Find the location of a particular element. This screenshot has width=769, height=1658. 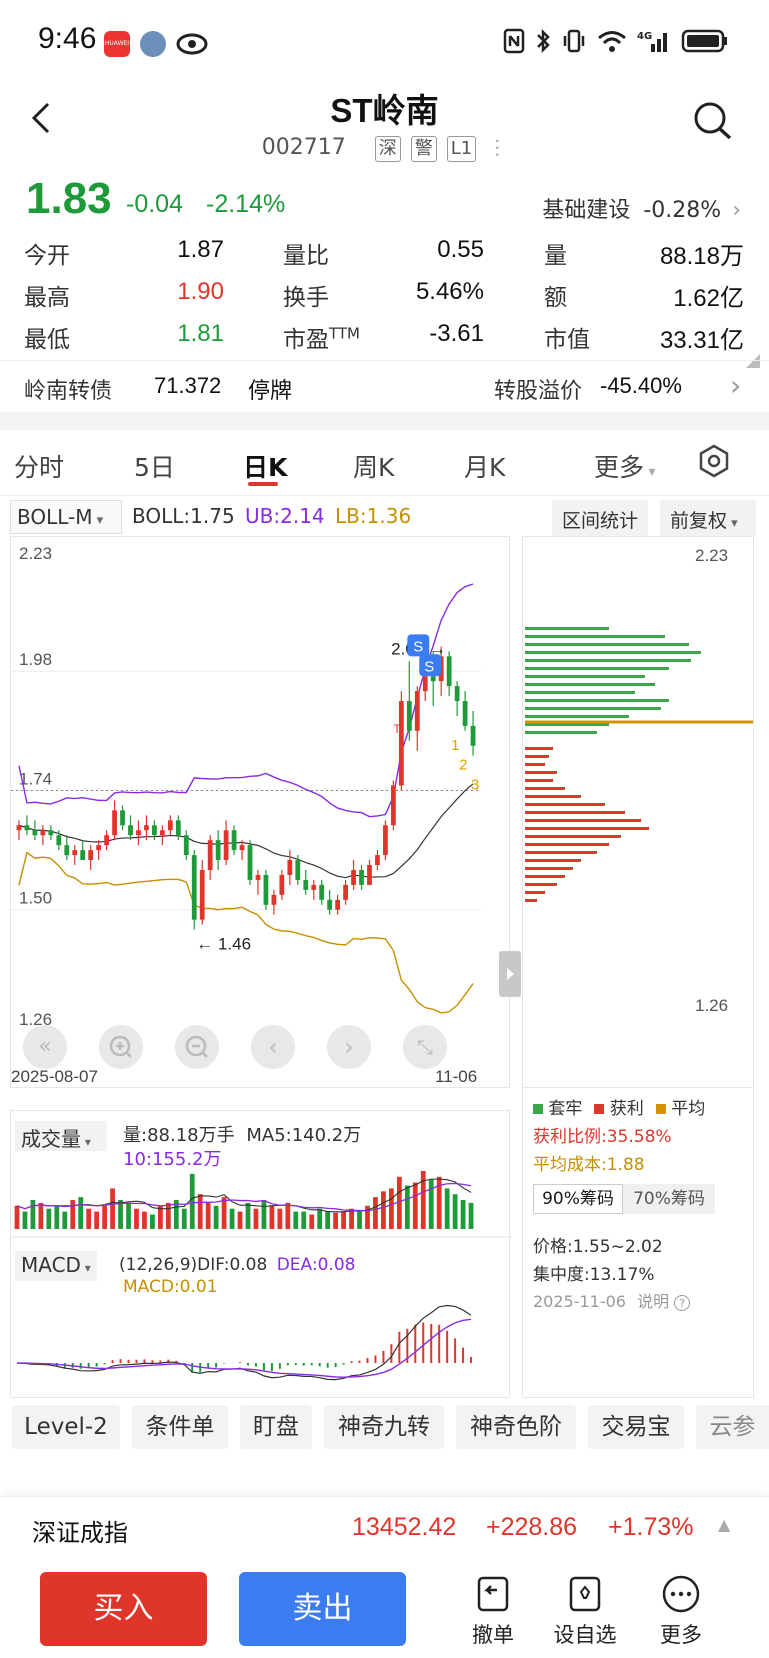

tab-monthly-k: 月K is located at coordinates (484, 466).